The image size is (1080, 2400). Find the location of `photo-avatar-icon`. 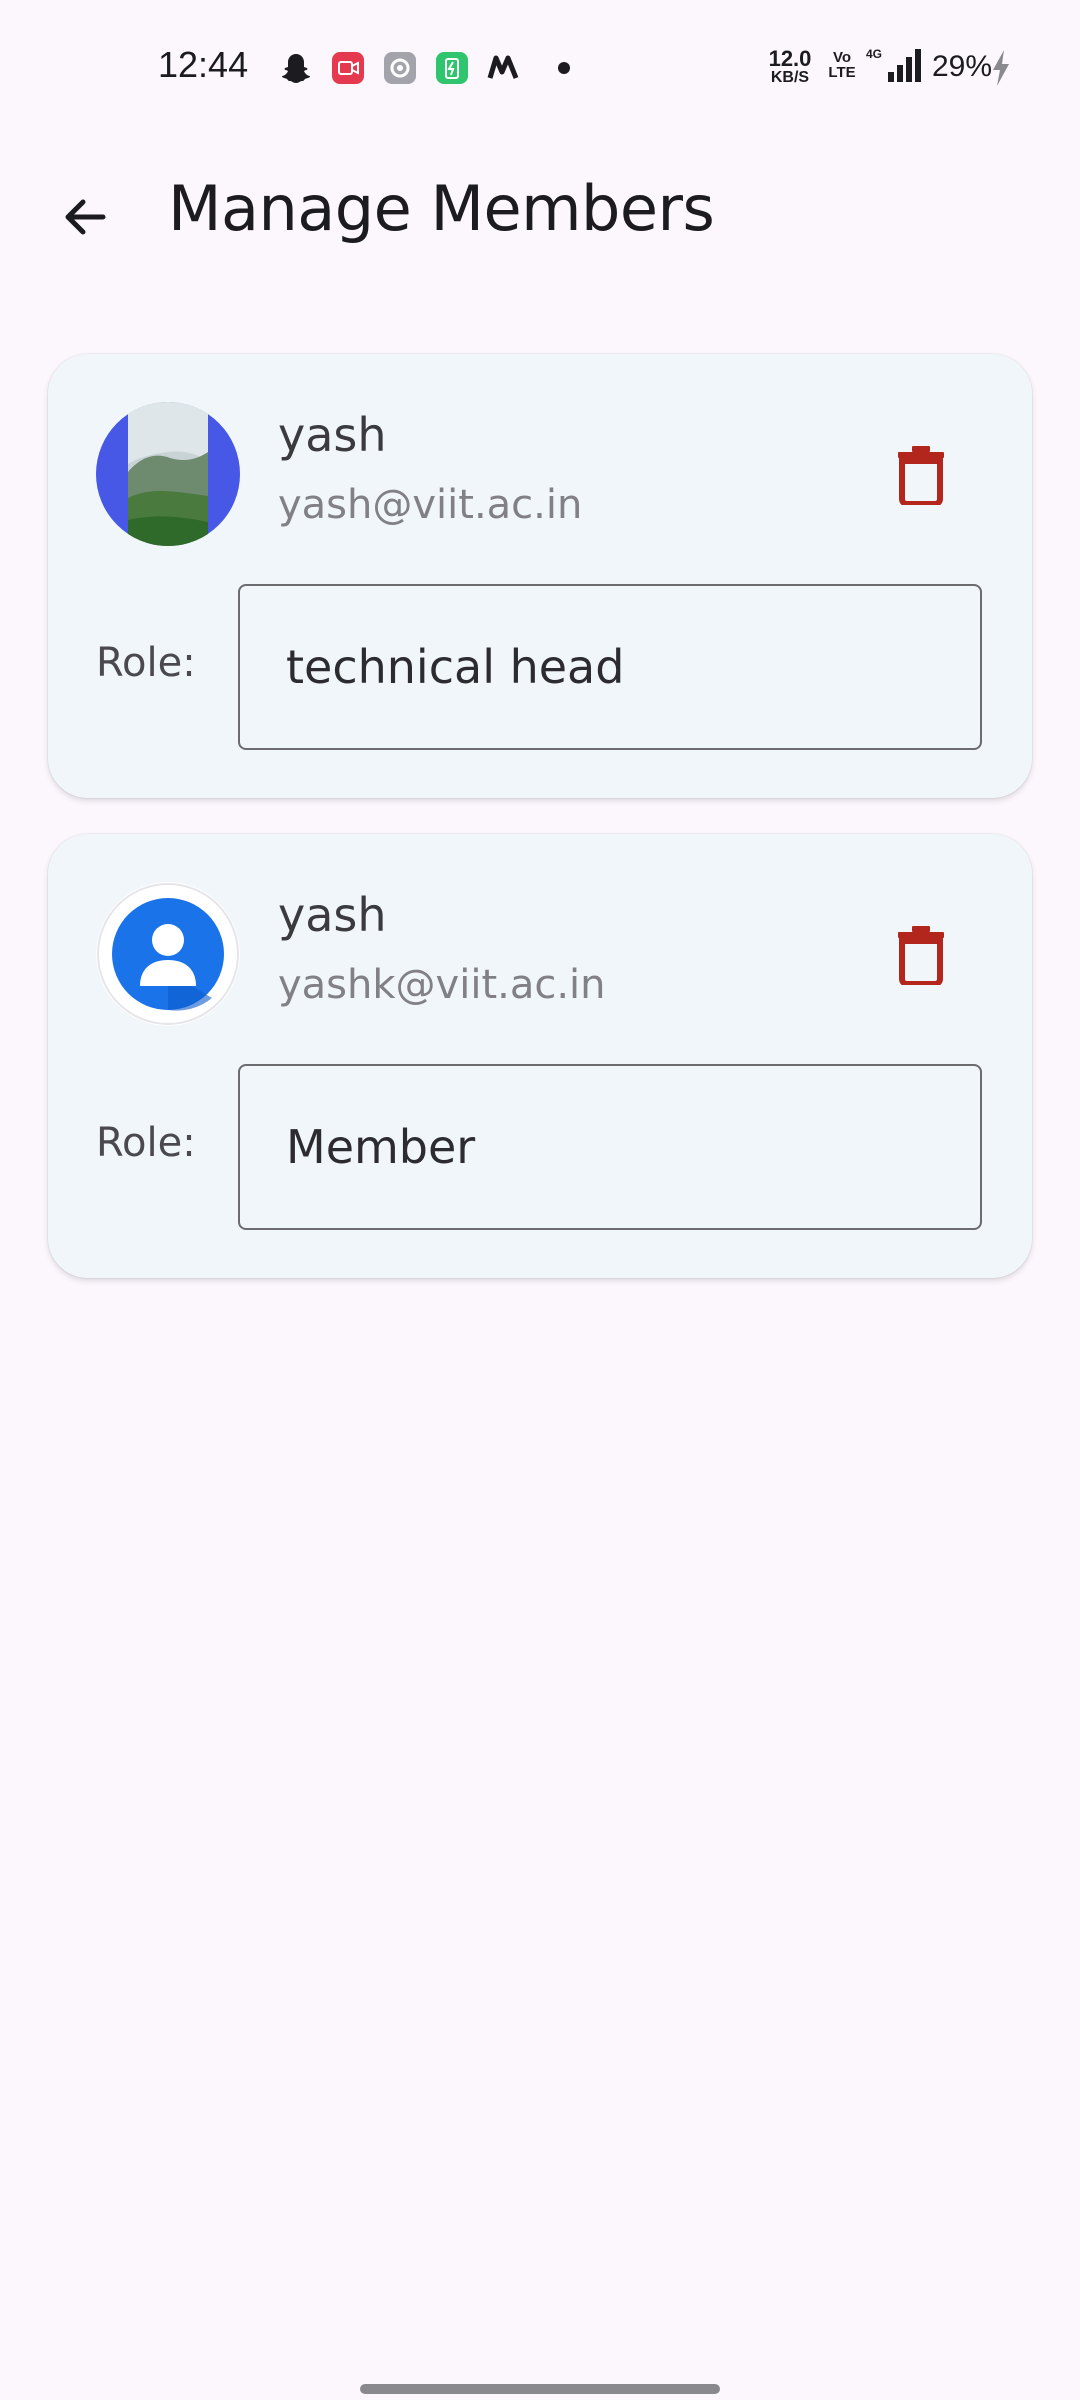

photo-avatar-icon is located at coordinates (168, 474).